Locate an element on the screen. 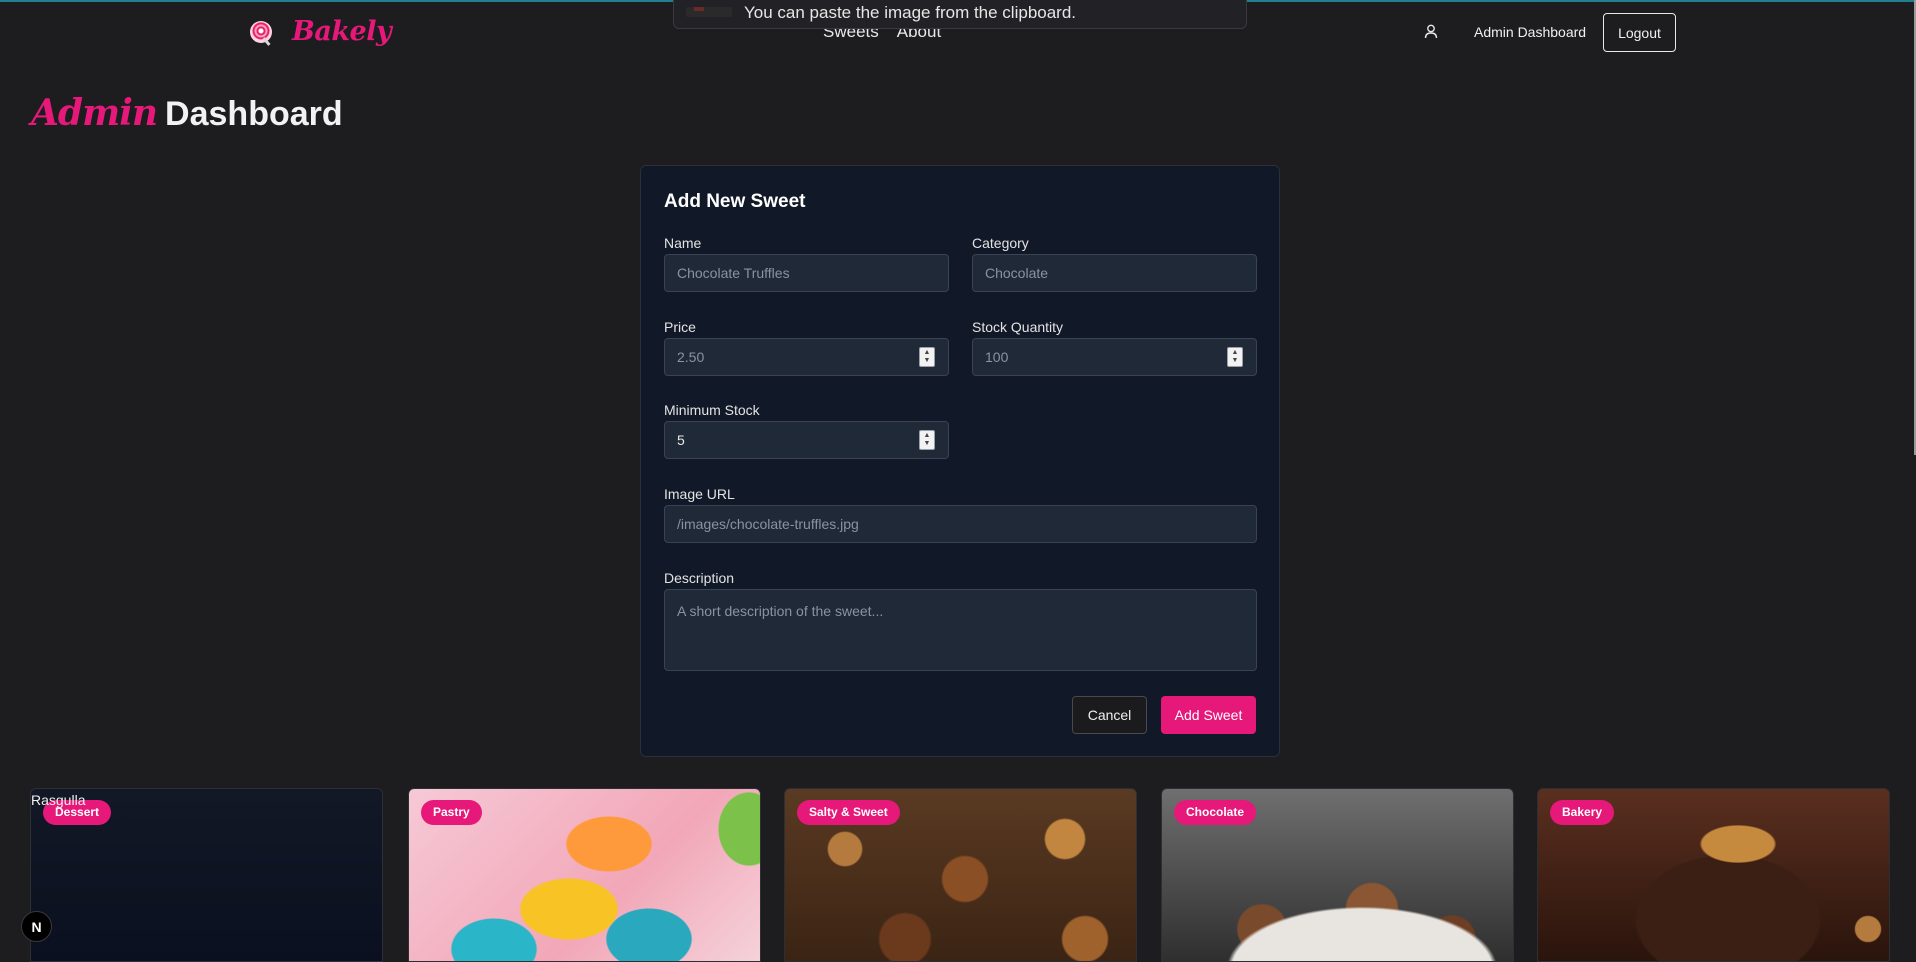  category-badge: Pastry is located at coordinates (451, 812).